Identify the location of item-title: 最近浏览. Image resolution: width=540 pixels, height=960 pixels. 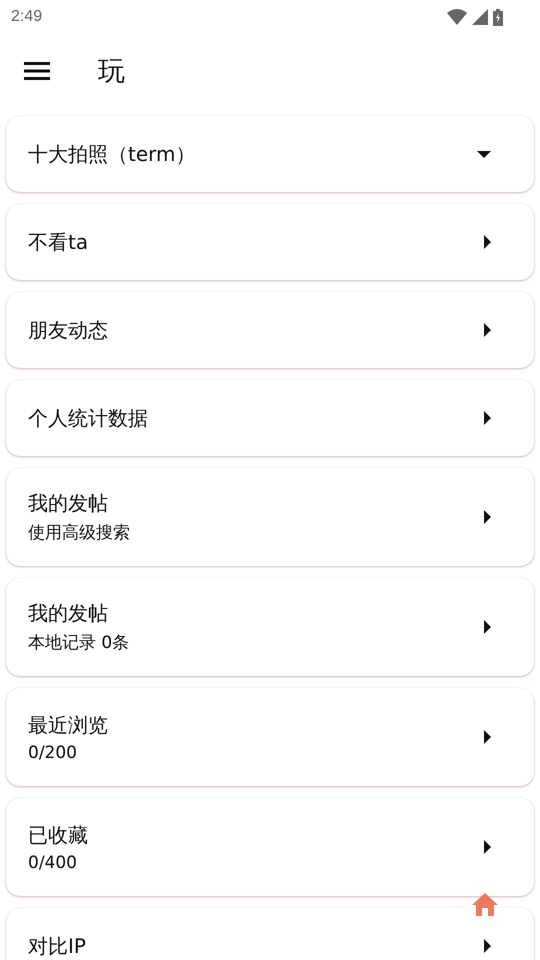
(68, 725).